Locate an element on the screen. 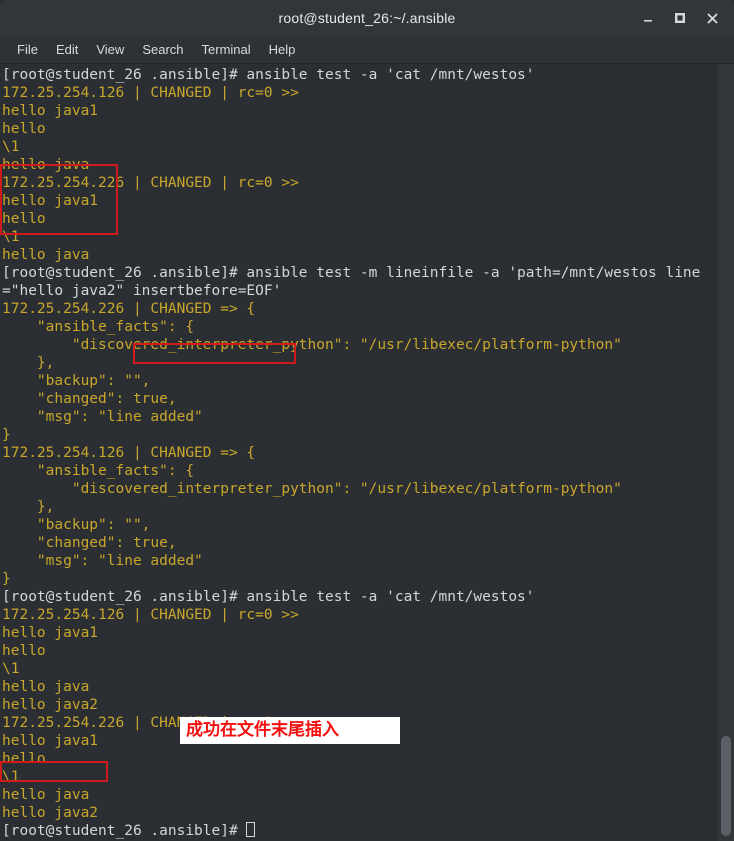 The height and width of the screenshot is (841, 734). window-controls is located at coordinates (680, 18).